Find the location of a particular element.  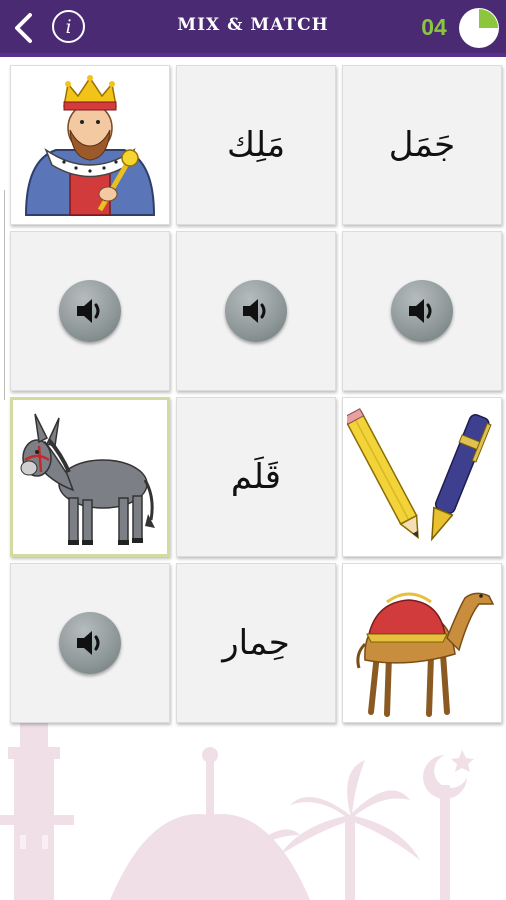

tile-image-donkey is located at coordinates (90, 477).